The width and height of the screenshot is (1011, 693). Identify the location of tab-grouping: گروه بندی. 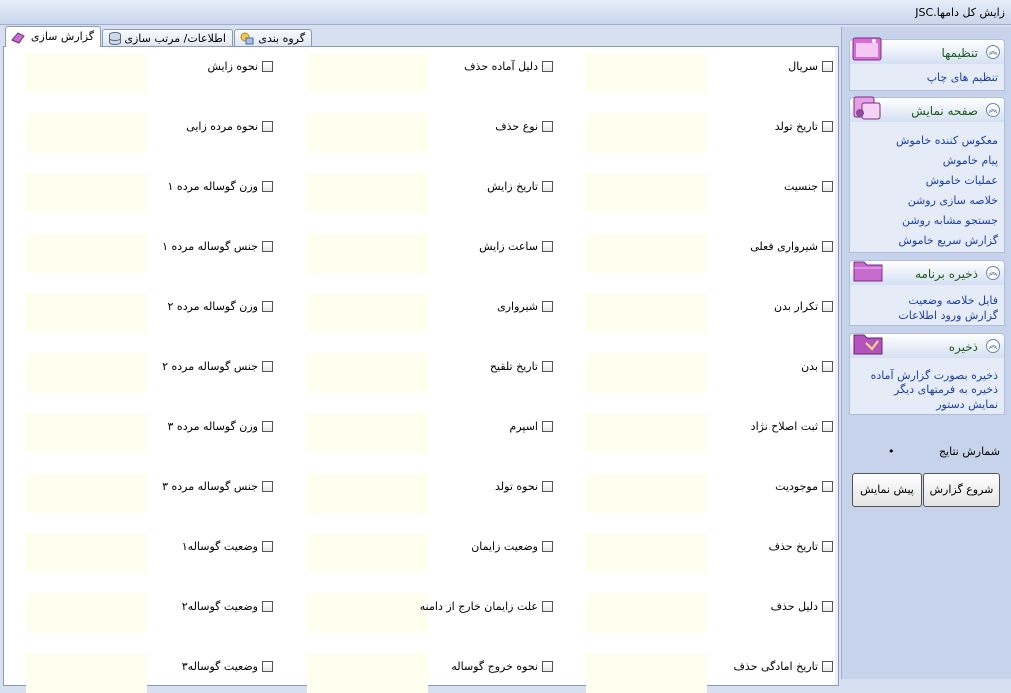
(273, 37).